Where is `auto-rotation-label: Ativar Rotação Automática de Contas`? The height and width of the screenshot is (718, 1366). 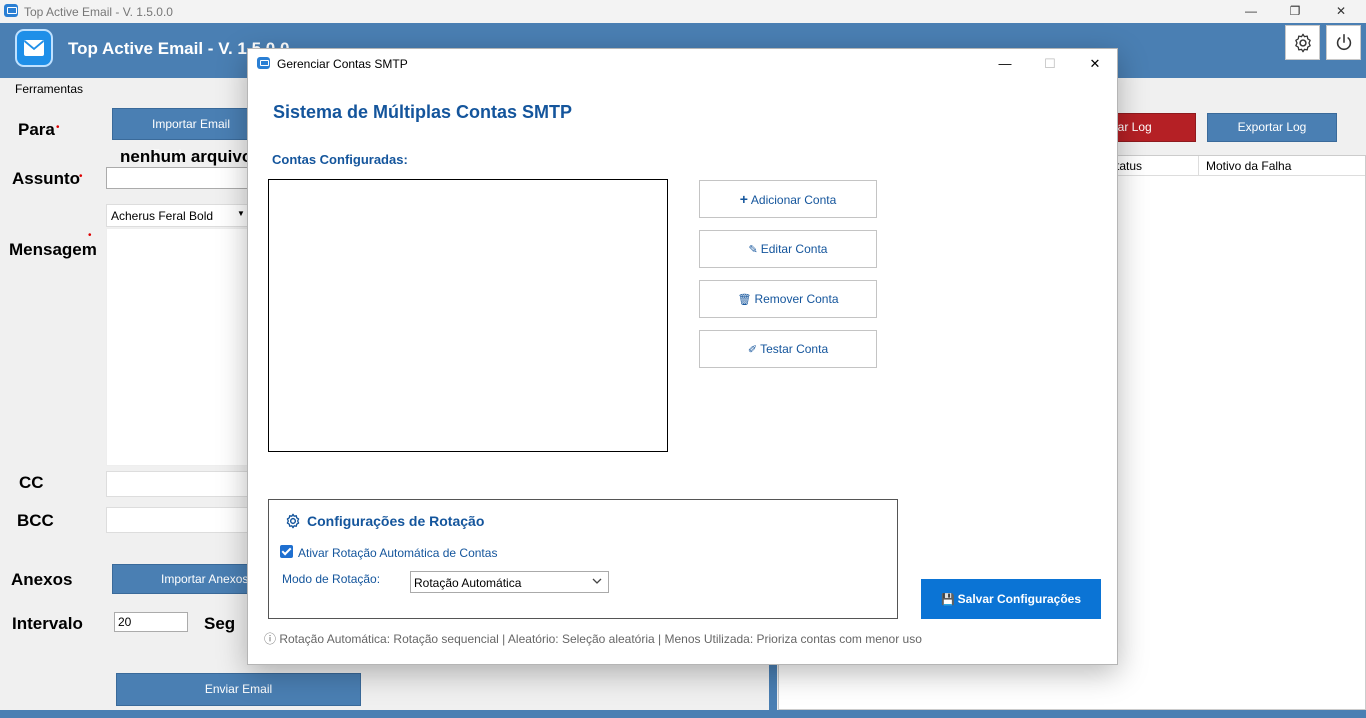
auto-rotation-label: Ativar Rotação Automática de Contas is located at coordinates (397, 553).